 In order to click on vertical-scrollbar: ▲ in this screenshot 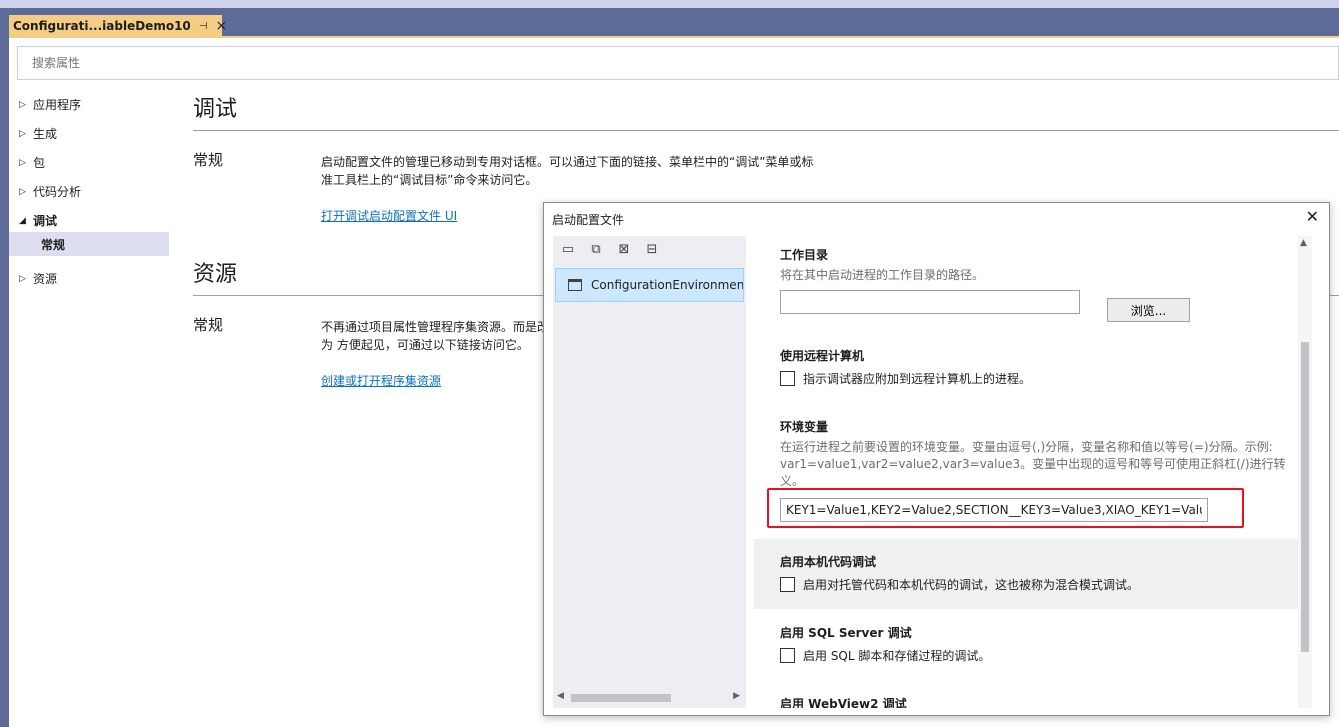, I will do `click(1305, 472)`.